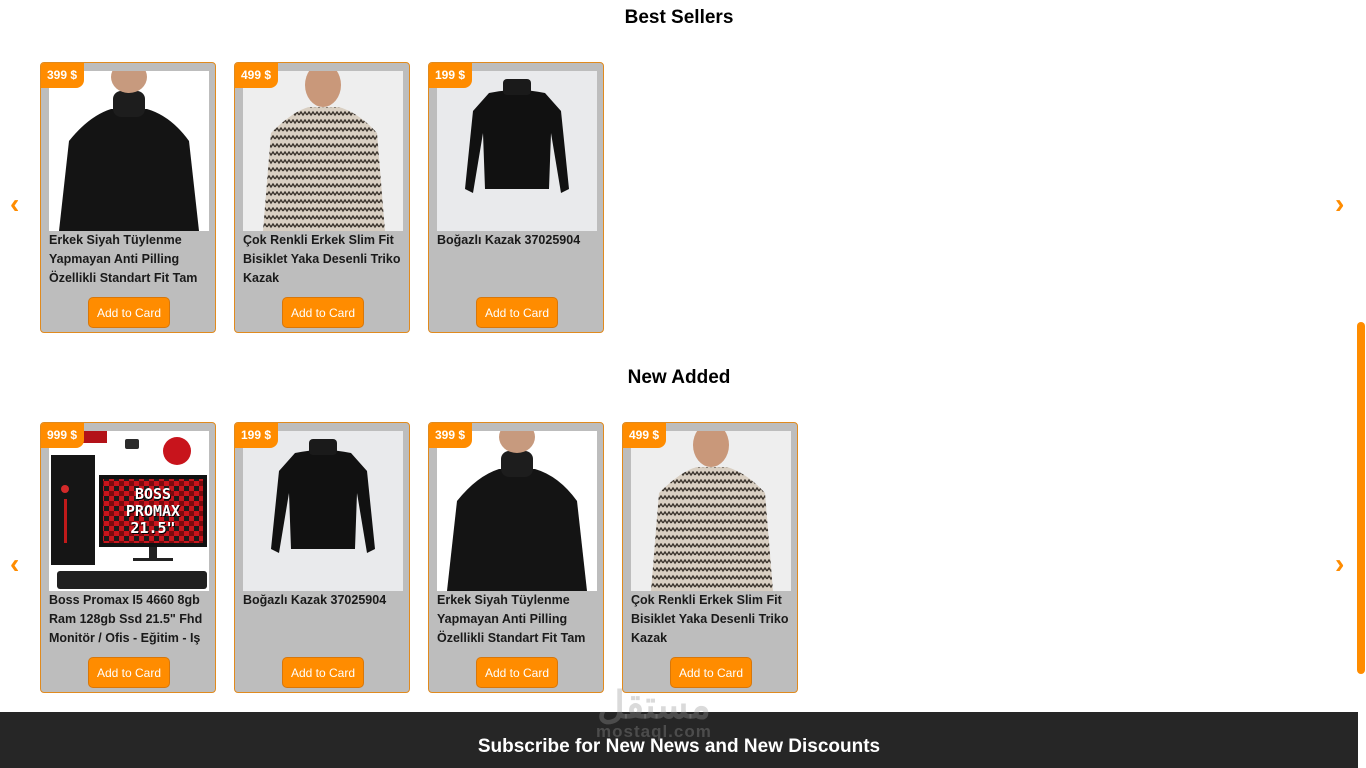 The width and height of the screenshot is (1366, 768). Describe the element at coordinates (1339, 204) in the screenshot. I see `best-sellers-next-arrow: ›` at that location.